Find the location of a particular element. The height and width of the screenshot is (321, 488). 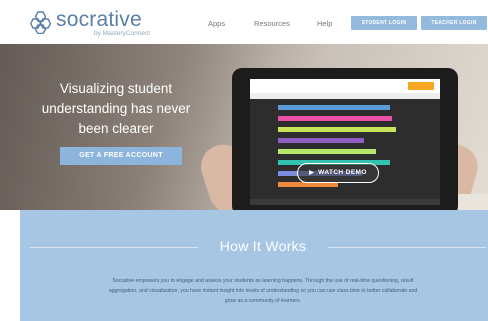

watch-demo-label: WATCH DEMO is located at coordinates (342, 172).